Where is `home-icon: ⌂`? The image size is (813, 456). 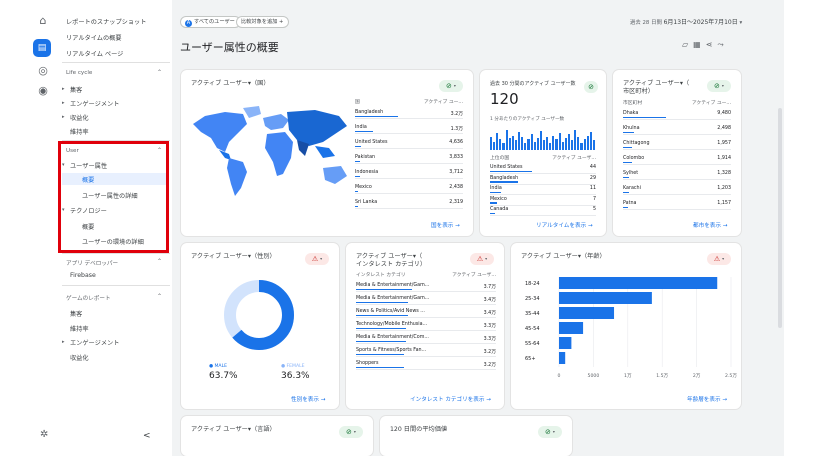 home-icon: ⌂ is located at coordinates (43, 21).